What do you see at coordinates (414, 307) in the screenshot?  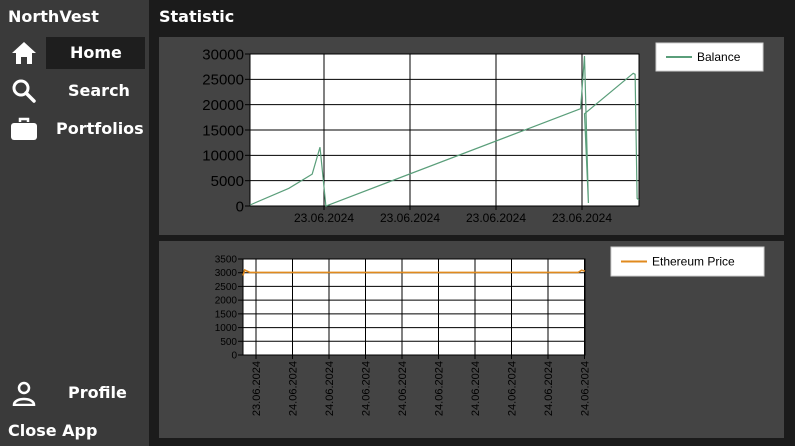 I see `plot-area` at bounding box center [414, 307].